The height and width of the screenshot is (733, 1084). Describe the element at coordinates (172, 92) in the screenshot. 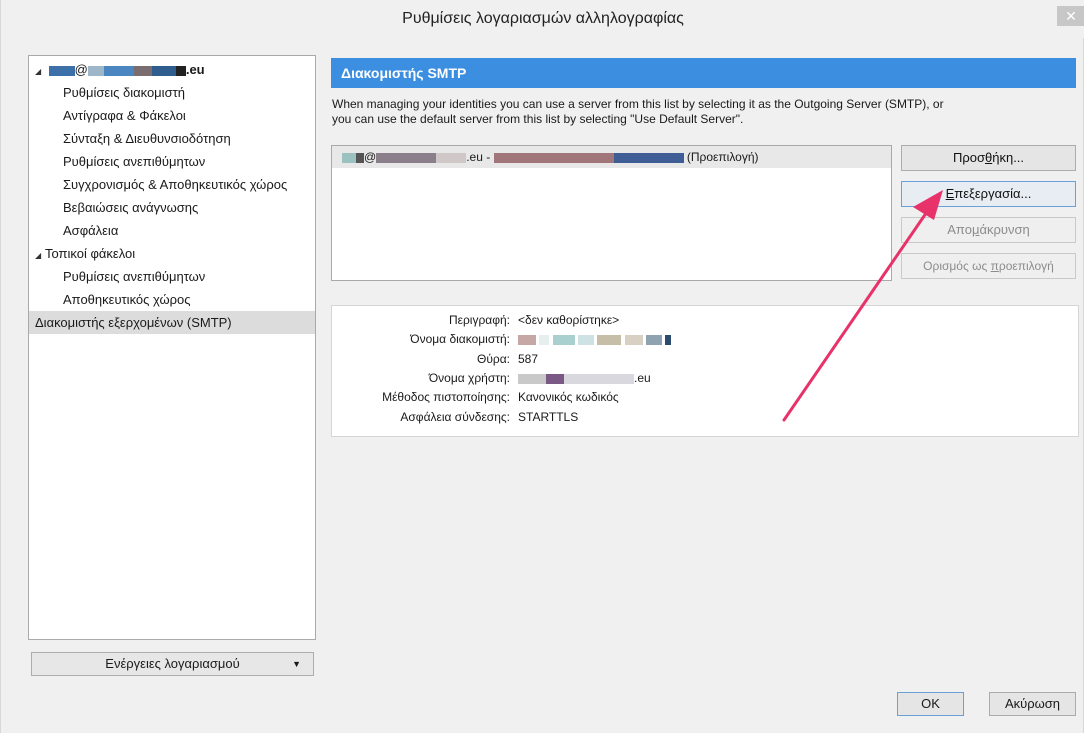

I see `tree-item-server-settings: Ρυθμίσεις διακομιστή` at that location.